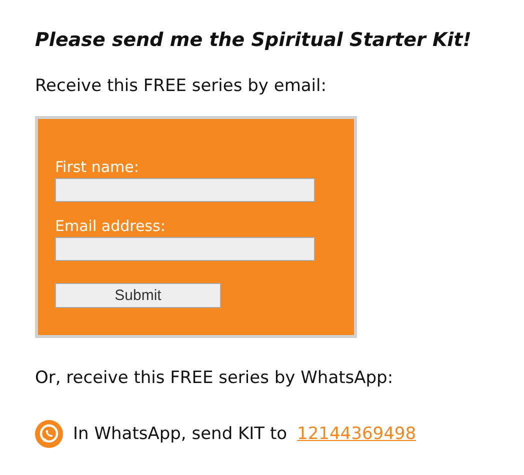 This screenshot has width=524, height=475. Describe the element at coordinates (214, 378) in the screenshot. I see `whatsapp-intro: Or, receive this FREE series by WhatsApp:` at that location.